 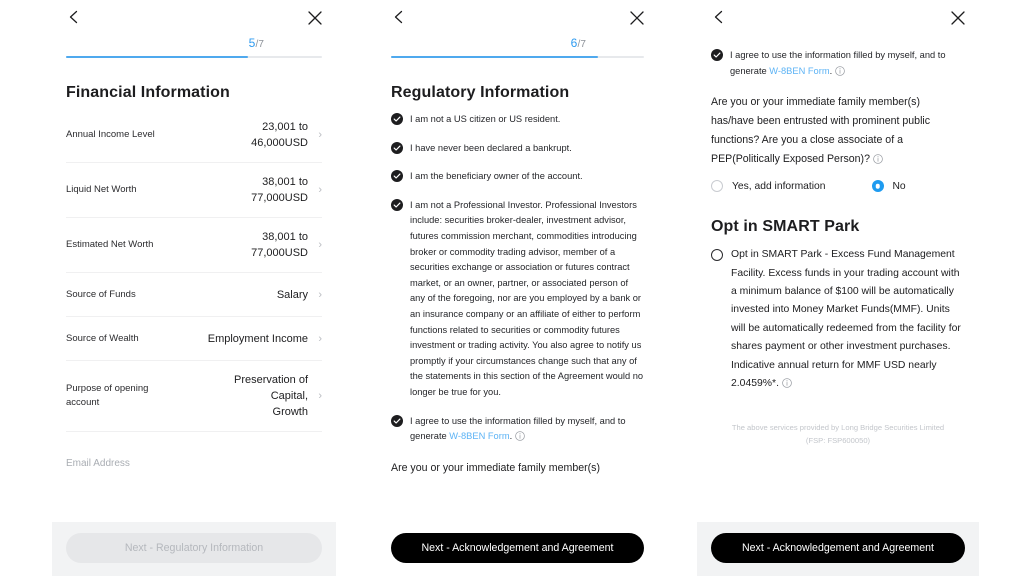 I want to click on regulatory-check-row: I am not a US citizen or US resident., so click(x=517, y=120).